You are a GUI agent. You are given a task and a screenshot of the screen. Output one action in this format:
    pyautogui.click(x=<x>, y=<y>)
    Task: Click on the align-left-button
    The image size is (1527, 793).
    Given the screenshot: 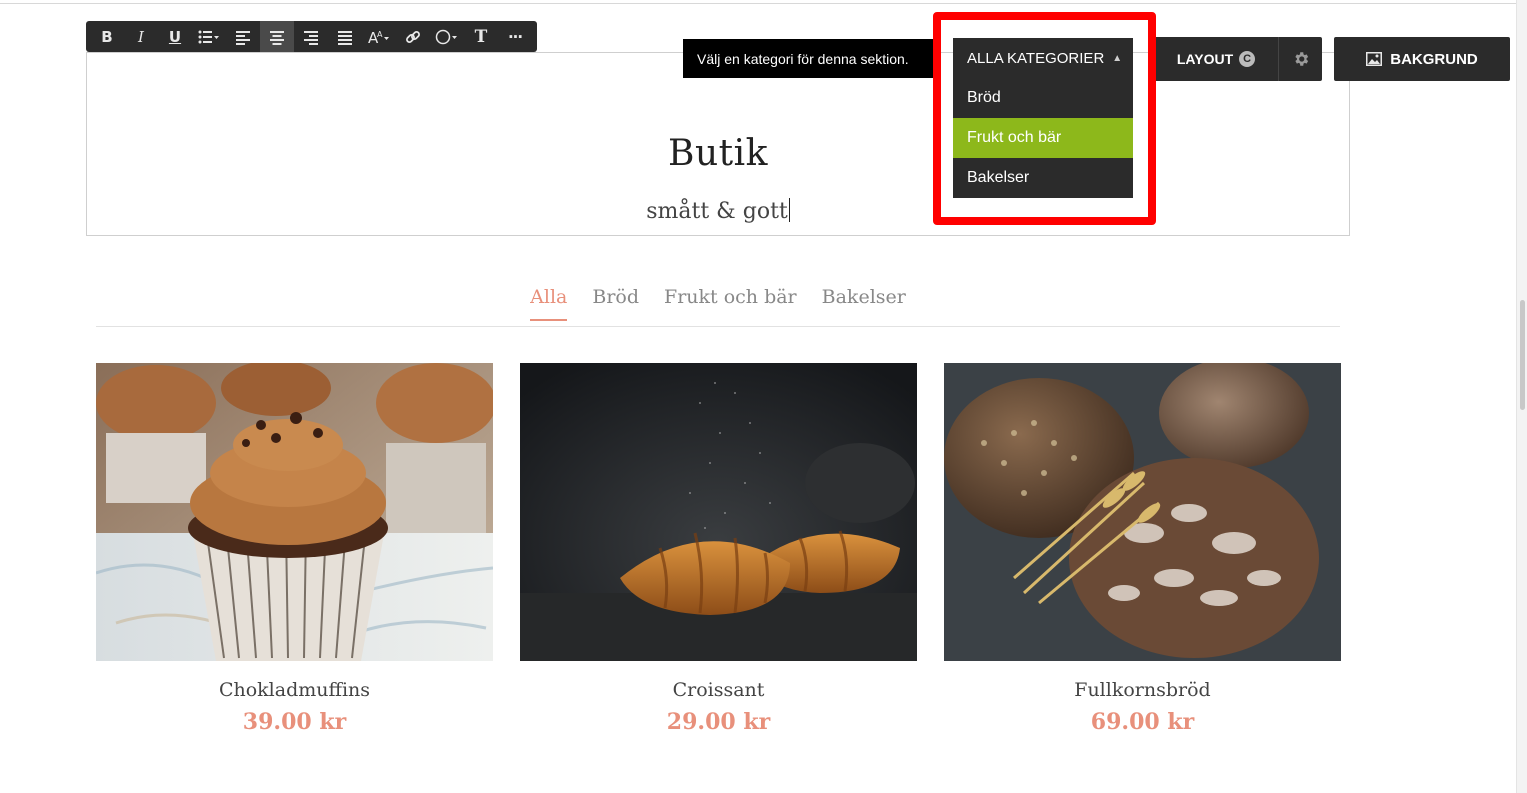 What is the action you would take?
    pyautogui.click(x=243, y=36)
    